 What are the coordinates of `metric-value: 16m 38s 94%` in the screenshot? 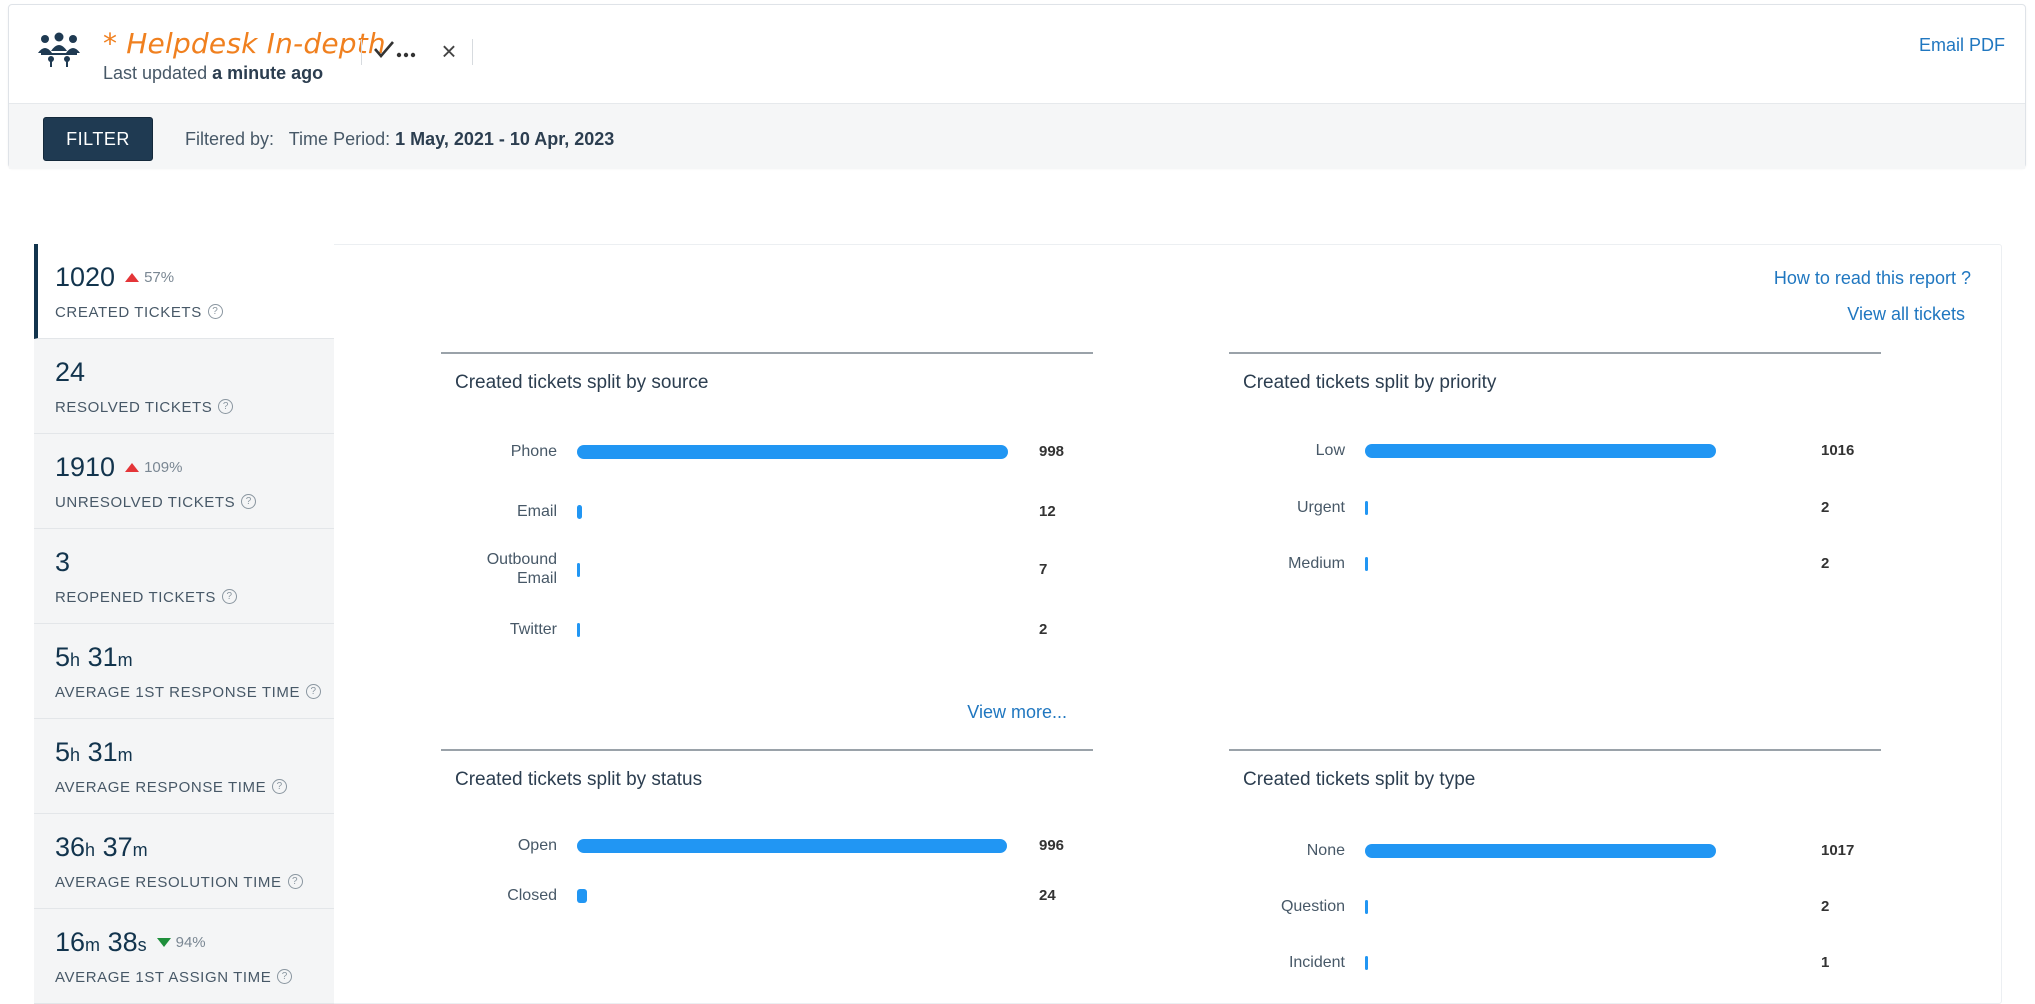 It's located at (130, 942).